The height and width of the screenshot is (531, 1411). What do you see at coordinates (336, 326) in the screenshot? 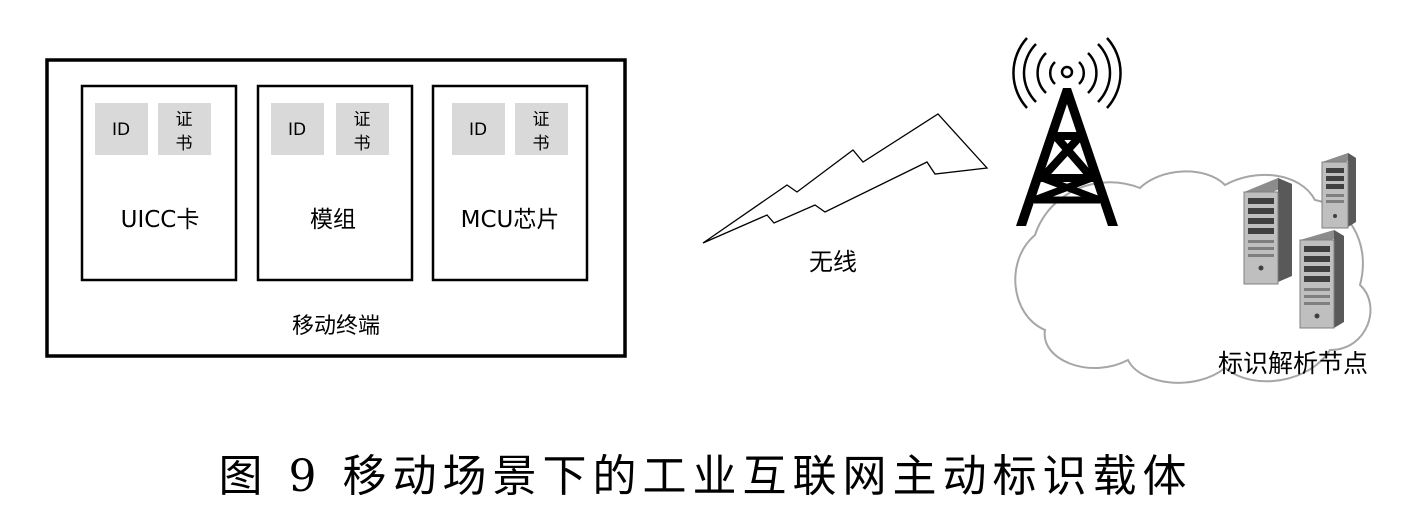
I see `mobile-terminal-label: 移动终端` at bounding box center [336, 326].